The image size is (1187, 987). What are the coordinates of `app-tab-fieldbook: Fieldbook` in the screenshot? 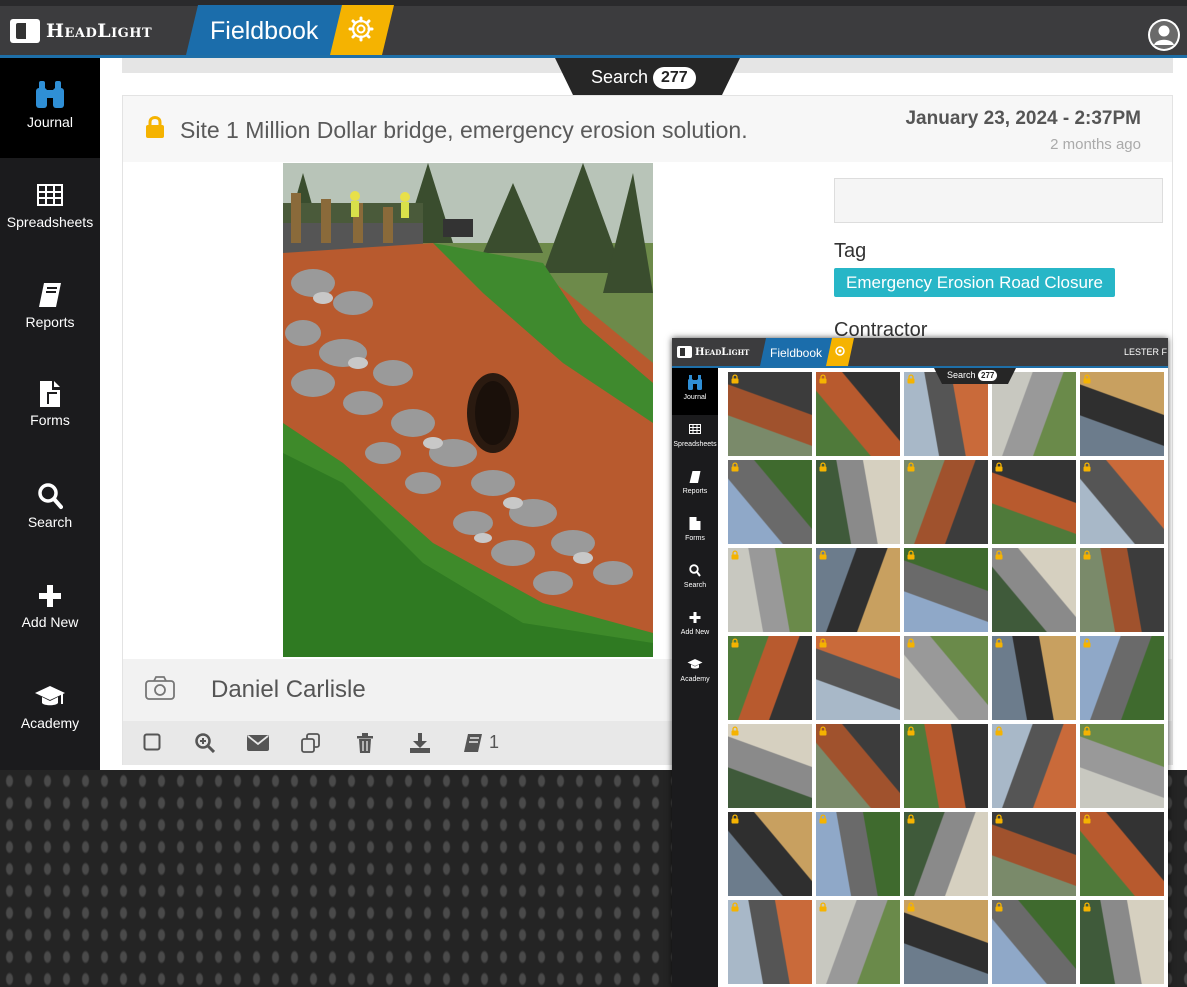 It's located at (269, 30).